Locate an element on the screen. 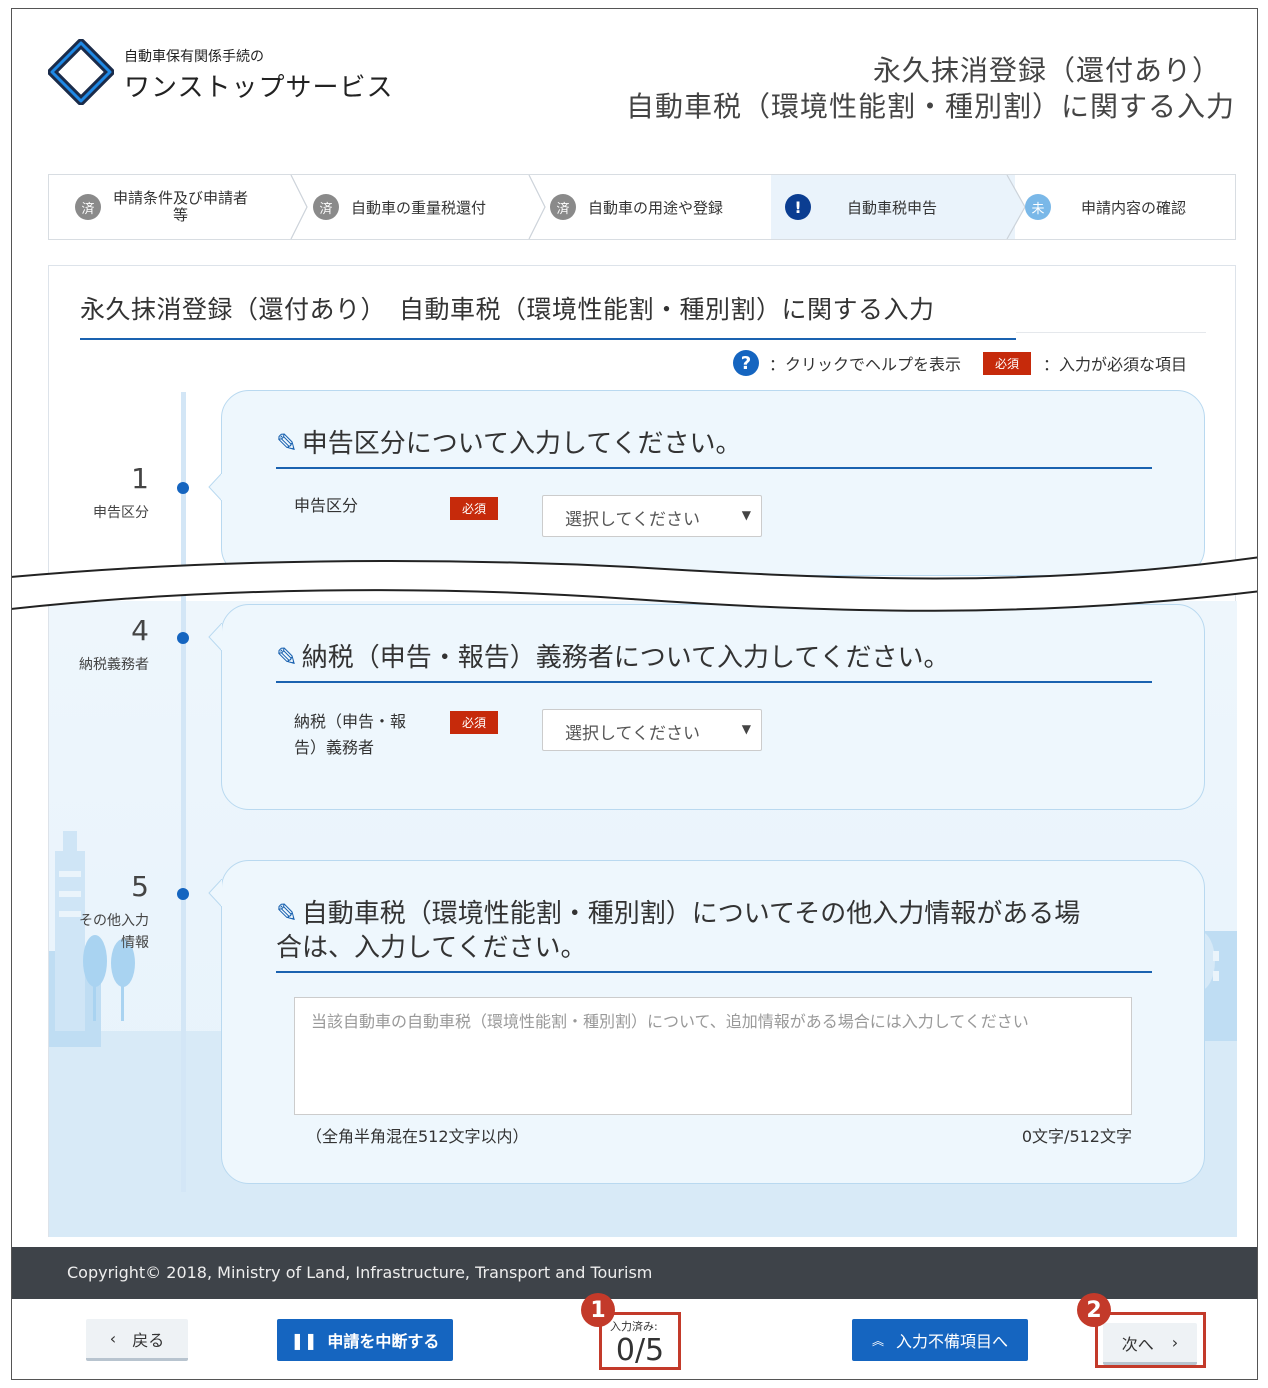 The image size is (1268, 1388). page-title-line2: 自動車税（環境性能割・種別割）に関する入力 is located at coordinates (930, 106).